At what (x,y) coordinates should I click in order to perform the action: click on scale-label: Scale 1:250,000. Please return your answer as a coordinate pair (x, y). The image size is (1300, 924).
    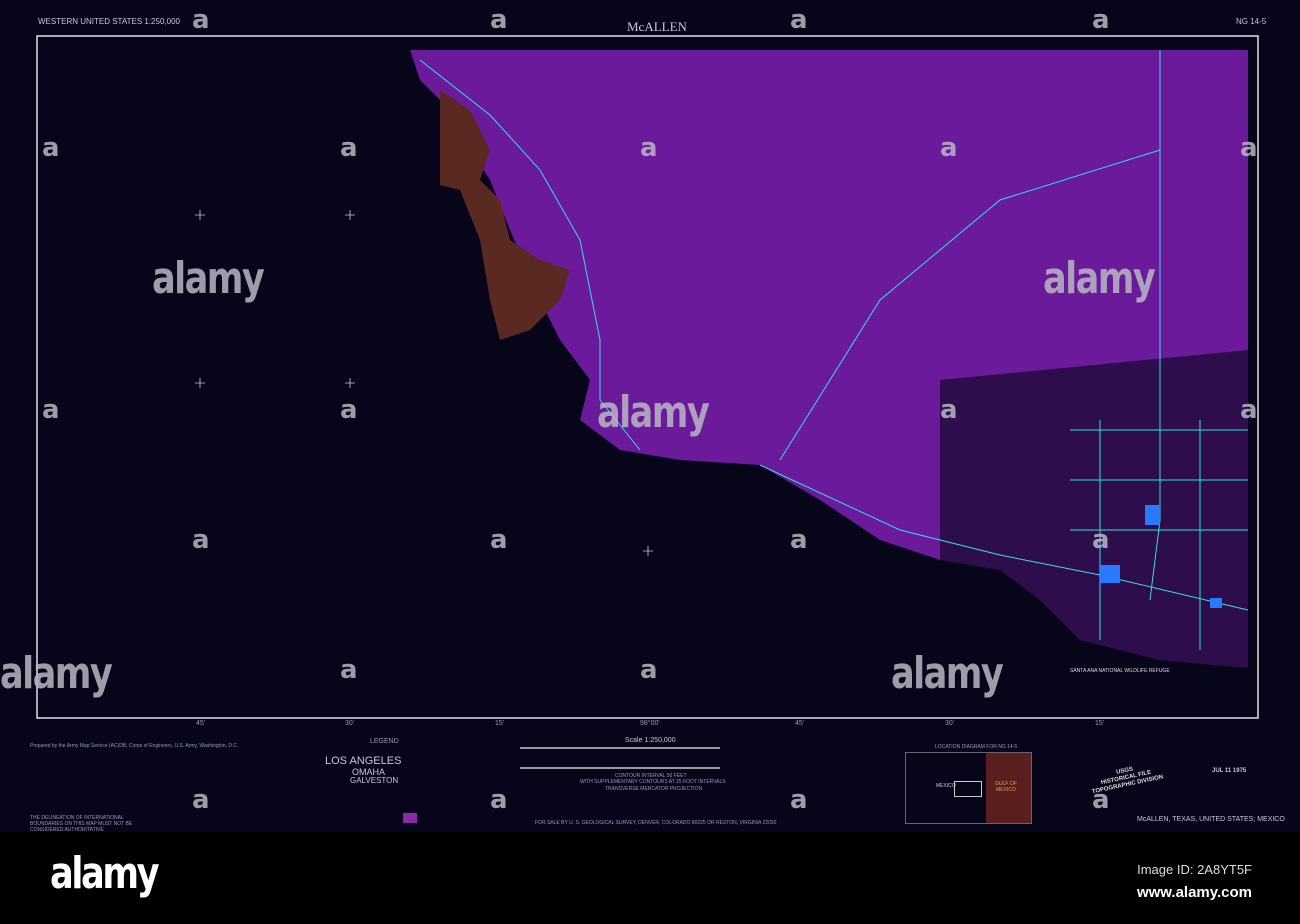
    Looking at the image, I should click on (650, 740).